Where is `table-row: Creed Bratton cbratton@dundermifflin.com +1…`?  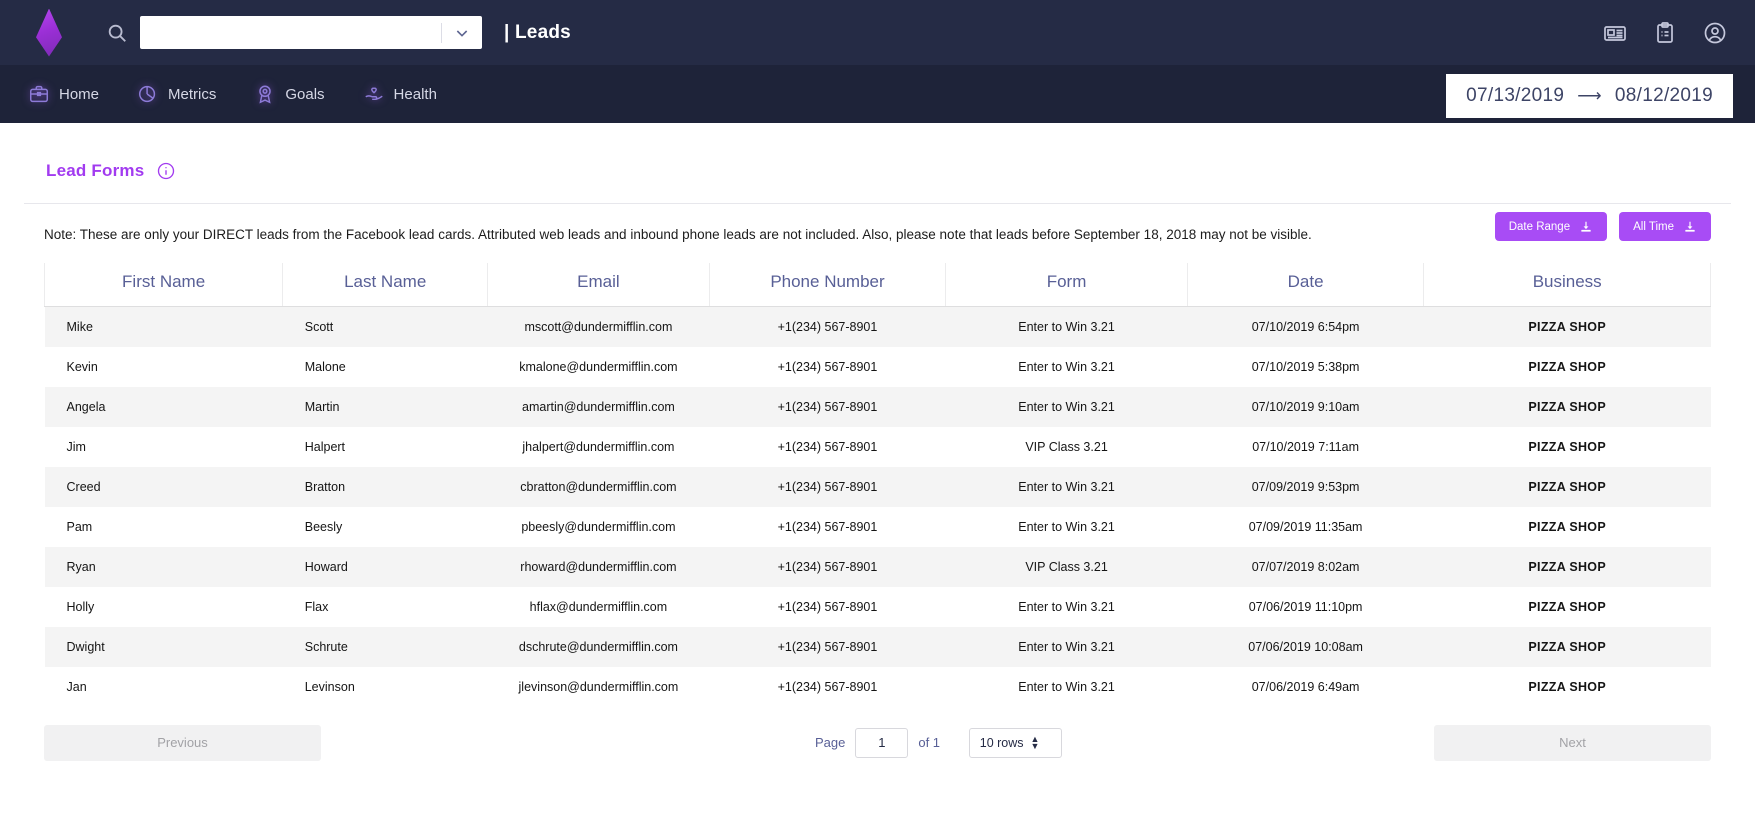 table-row: Creed Bratton cbratton@dundermifflin.com +1… is located at coordinates (877, 486).